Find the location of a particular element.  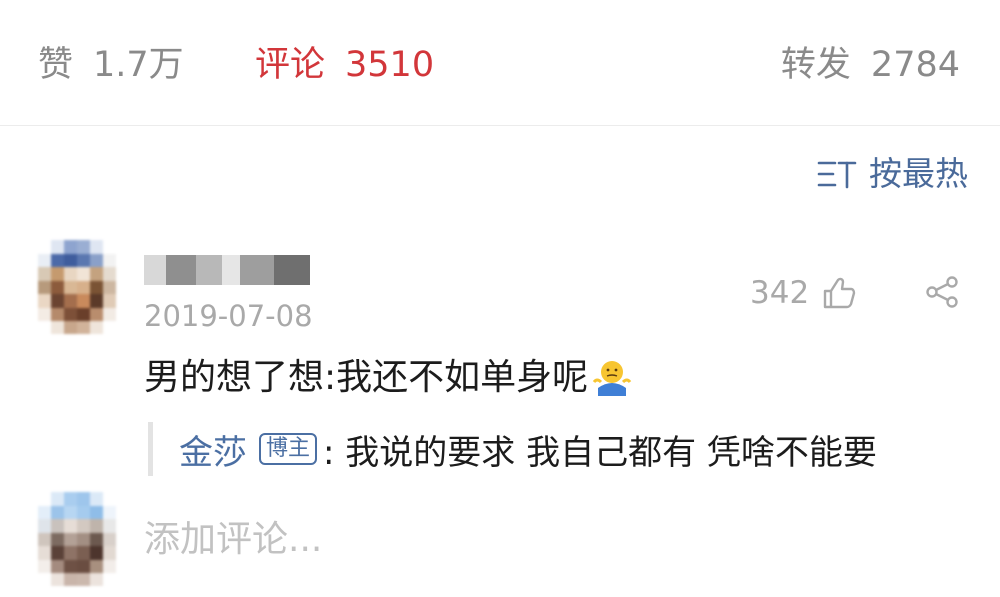

likes-label: 赞 is located at coordinates (56, 65).